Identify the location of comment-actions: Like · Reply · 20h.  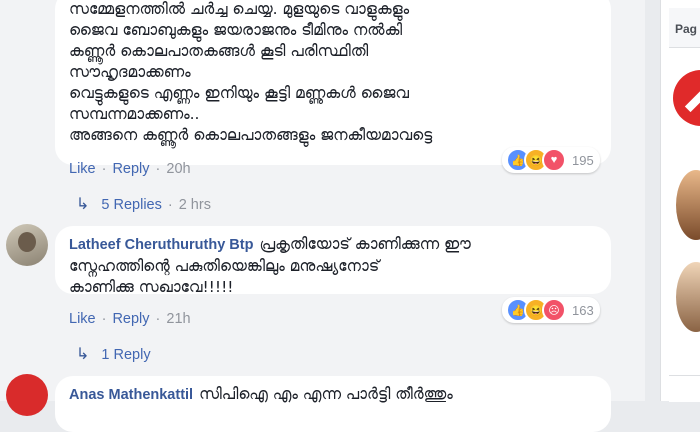
(130, 169).